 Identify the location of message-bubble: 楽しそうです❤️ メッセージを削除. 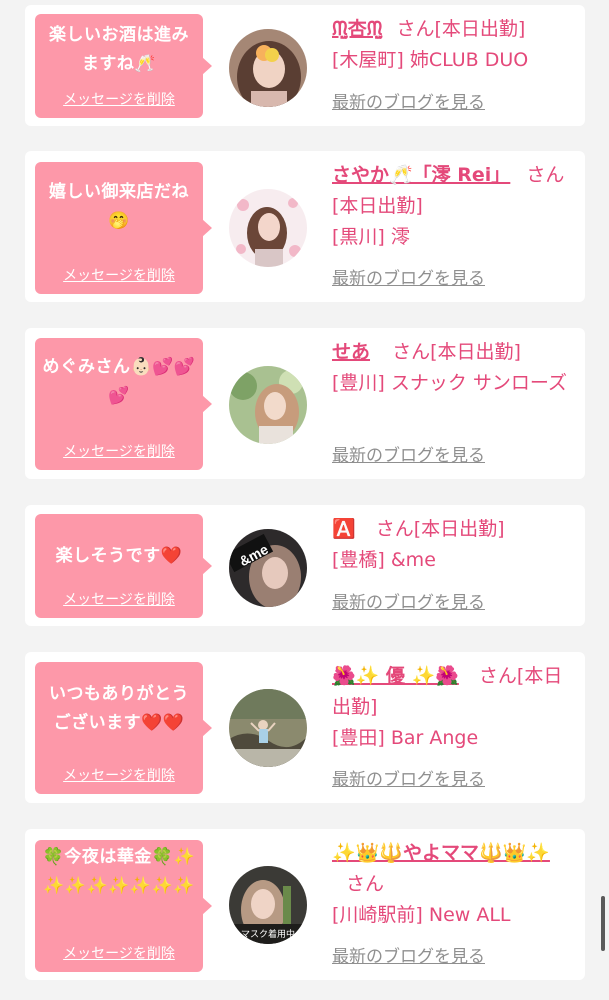
(123, 566).